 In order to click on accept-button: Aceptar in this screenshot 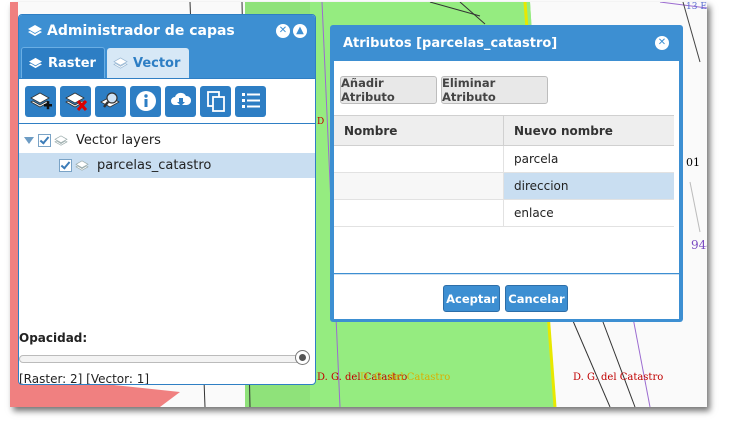, I will do `click(471, 298)`.